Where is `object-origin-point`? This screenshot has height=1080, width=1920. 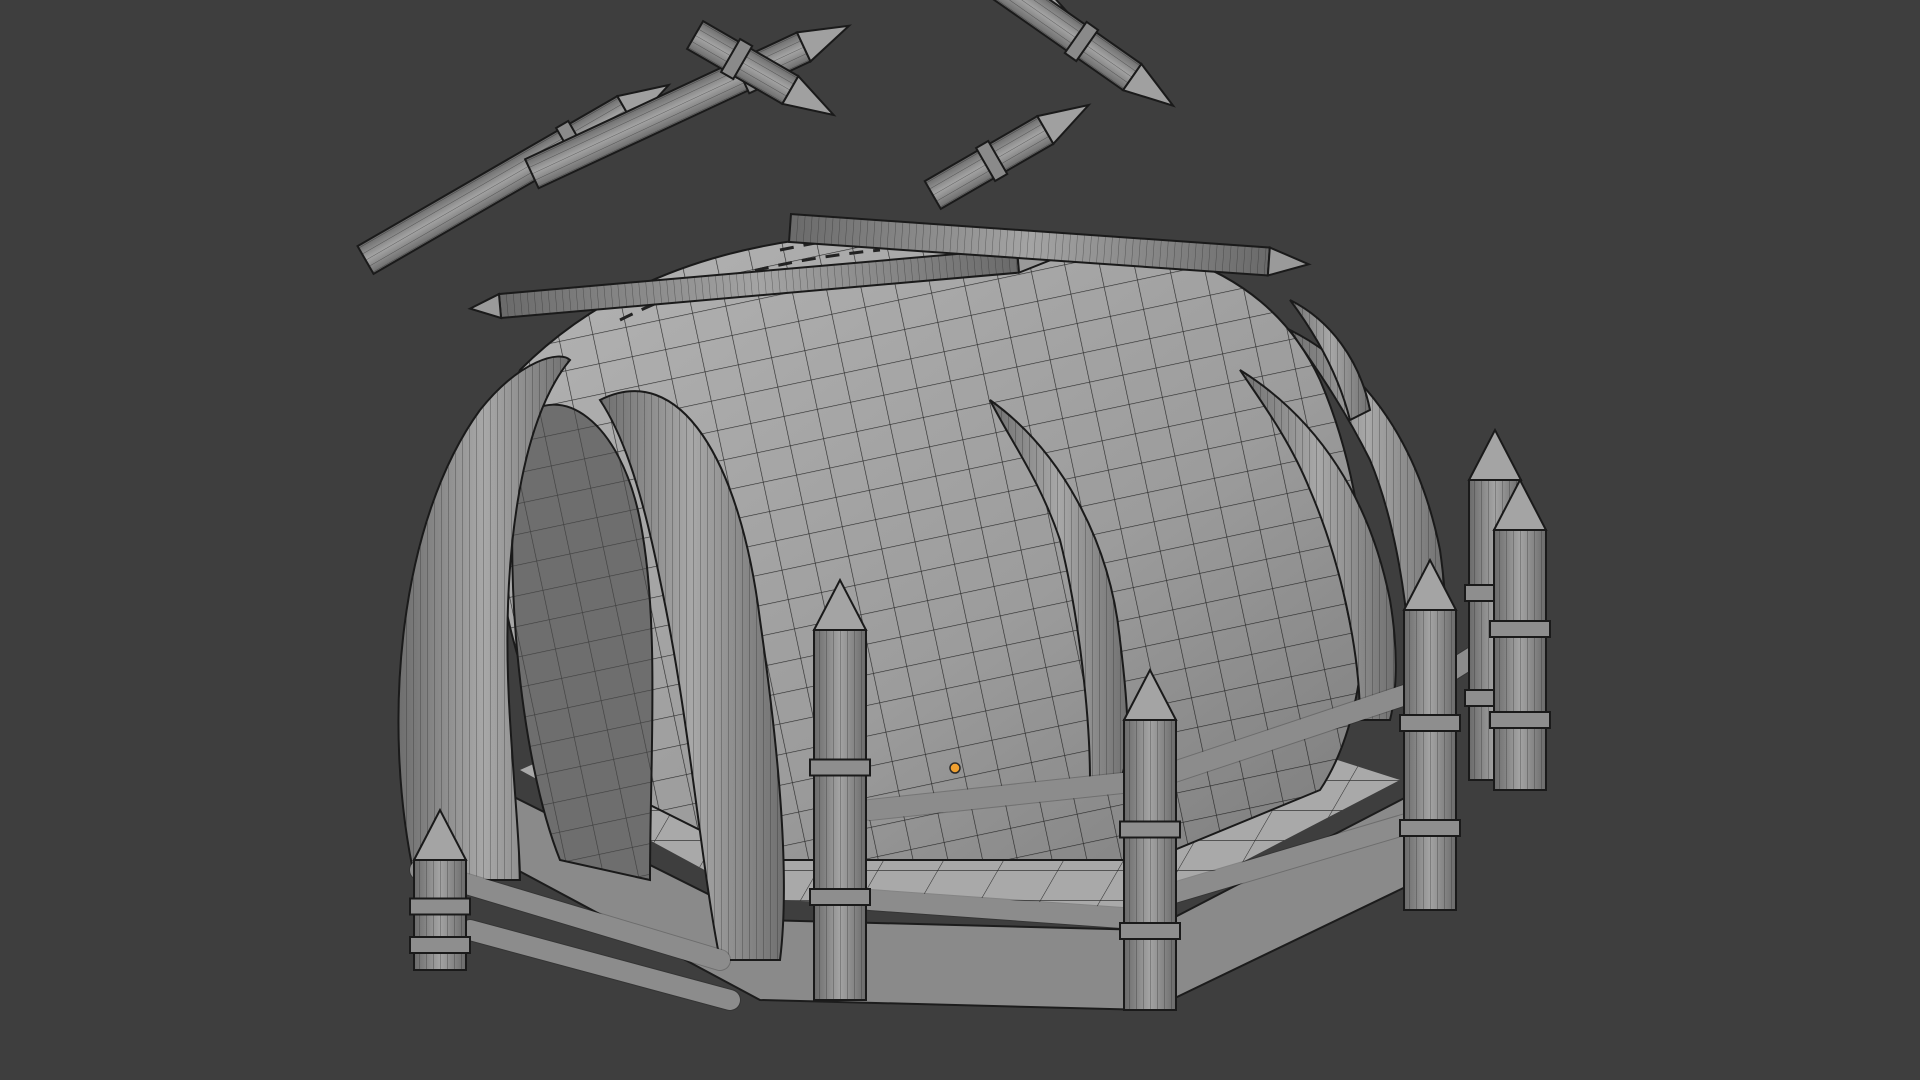
object-origin-point is located at coordinates (955, 768).